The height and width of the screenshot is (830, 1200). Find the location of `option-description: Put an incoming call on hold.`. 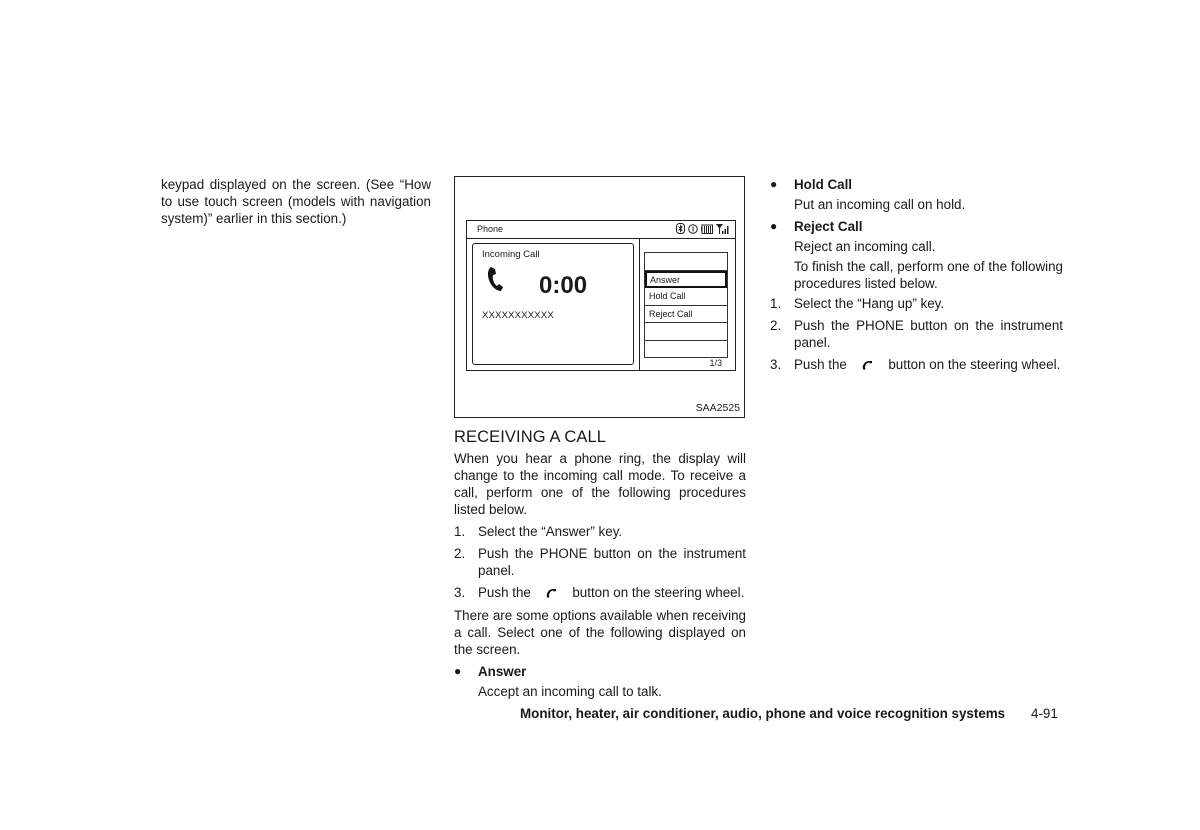

option-description: Put an incoming call on hold. is located at coordinates (880, 204).